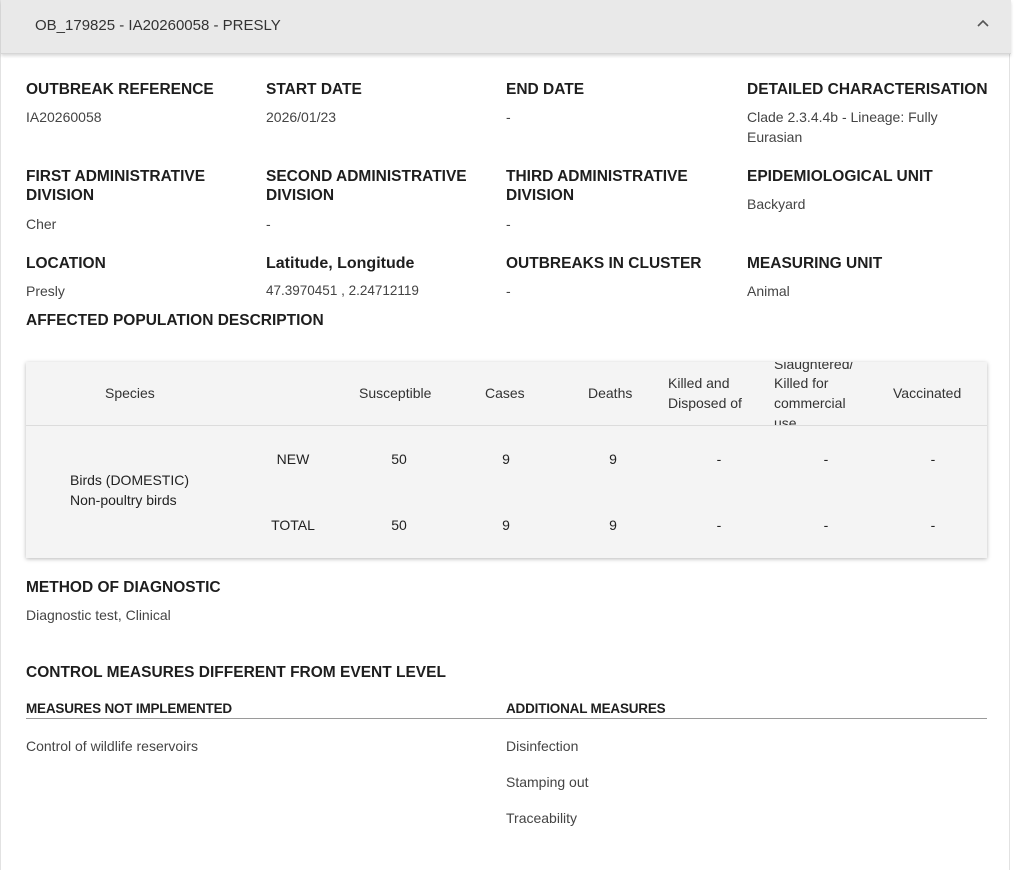 Image resolution: width=1015 pixels, height=870 pixels. Describe the element at coordinates (129, 480) in the screenshot. I see `species-name-line1: Birds (DOMESTIC)` at that location.